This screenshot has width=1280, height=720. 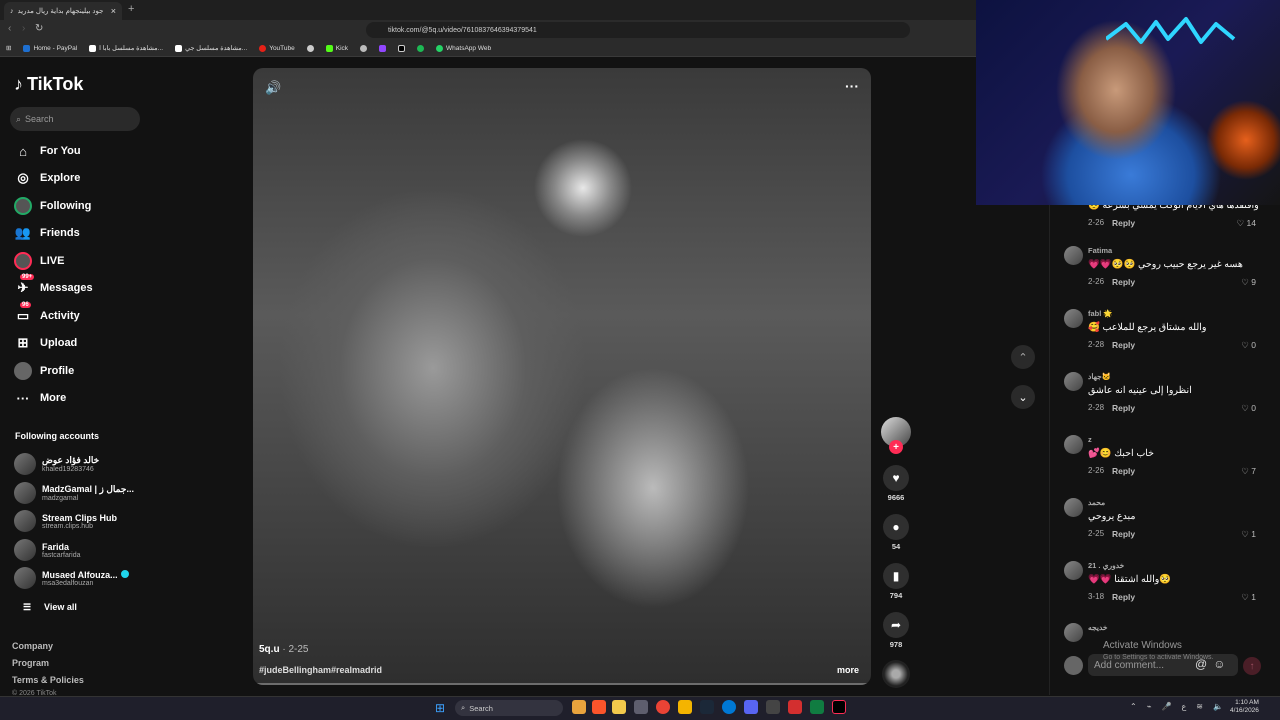 I want to click on forward-icon: ›, so click(x=23, y=28).